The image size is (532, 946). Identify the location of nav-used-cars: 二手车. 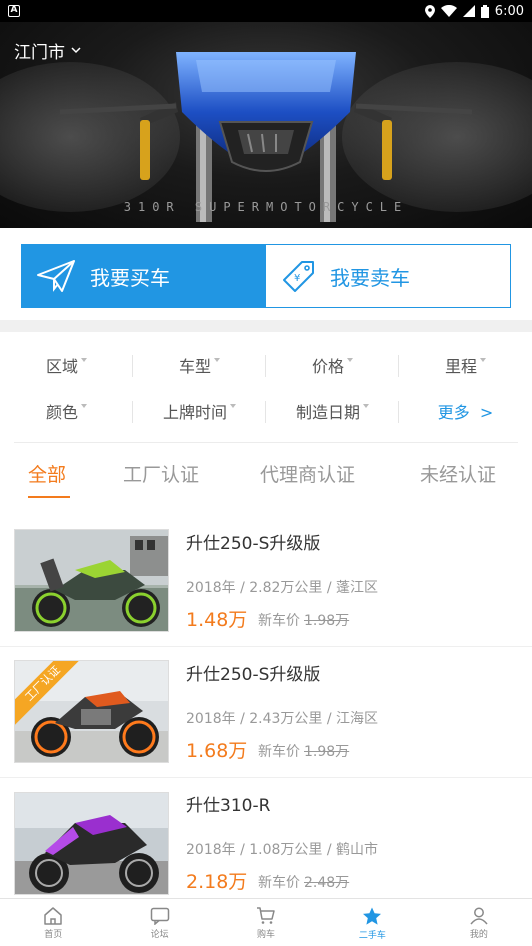
(372, 922).